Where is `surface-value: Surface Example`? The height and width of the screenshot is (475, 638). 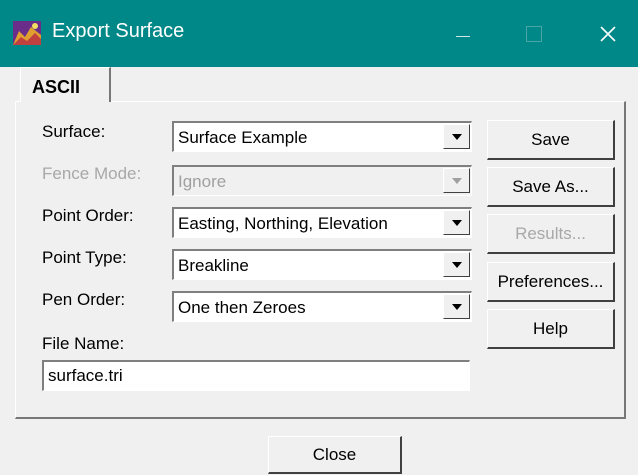 surface-value: Surface Example is located at coordinates (243, 137).